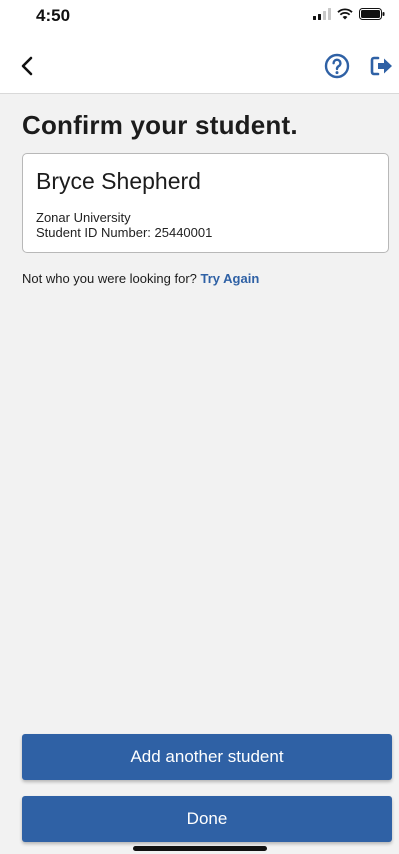 The width and height of the screenshot is (399, 854). I want to click on wifi-icon, so click(345, 14).